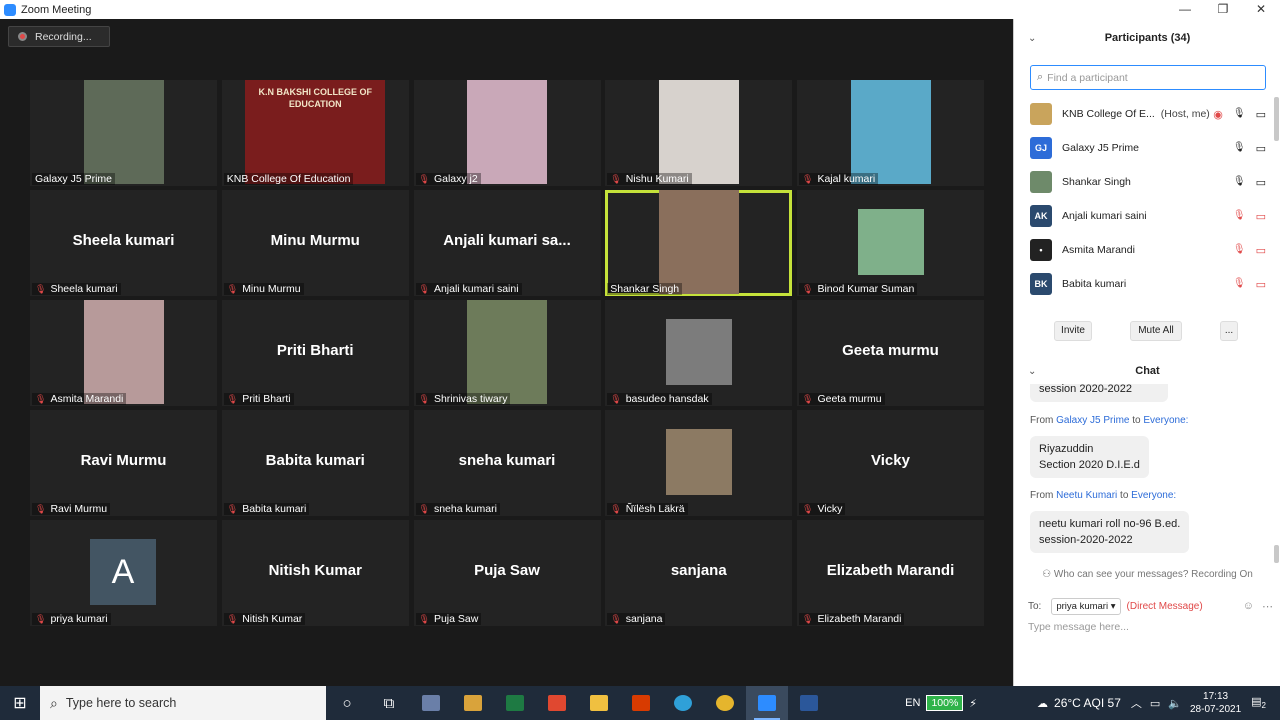 The image size is (1280, 720). I want to click on video-tile: Geeta murmu 🎙 Geeta murmu, so click(890, 353).